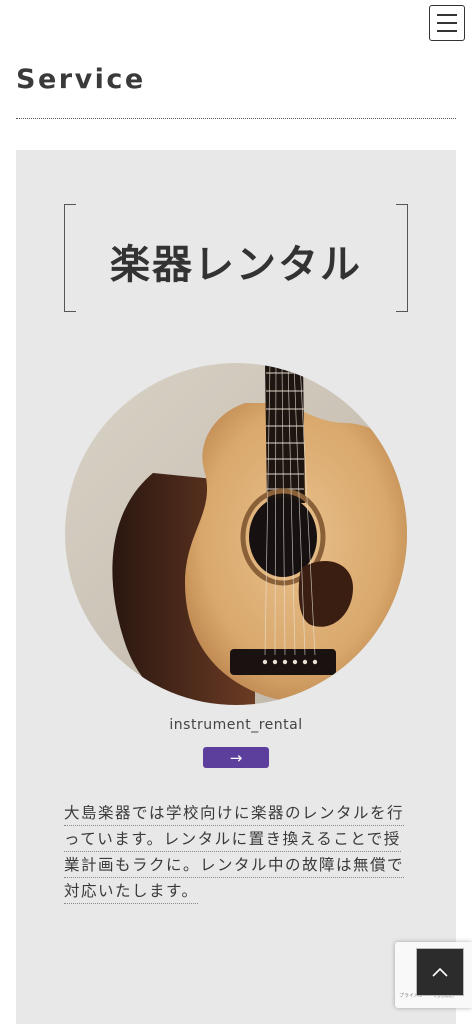  I want to click on hamburger-menu-button, so click(447, 23).